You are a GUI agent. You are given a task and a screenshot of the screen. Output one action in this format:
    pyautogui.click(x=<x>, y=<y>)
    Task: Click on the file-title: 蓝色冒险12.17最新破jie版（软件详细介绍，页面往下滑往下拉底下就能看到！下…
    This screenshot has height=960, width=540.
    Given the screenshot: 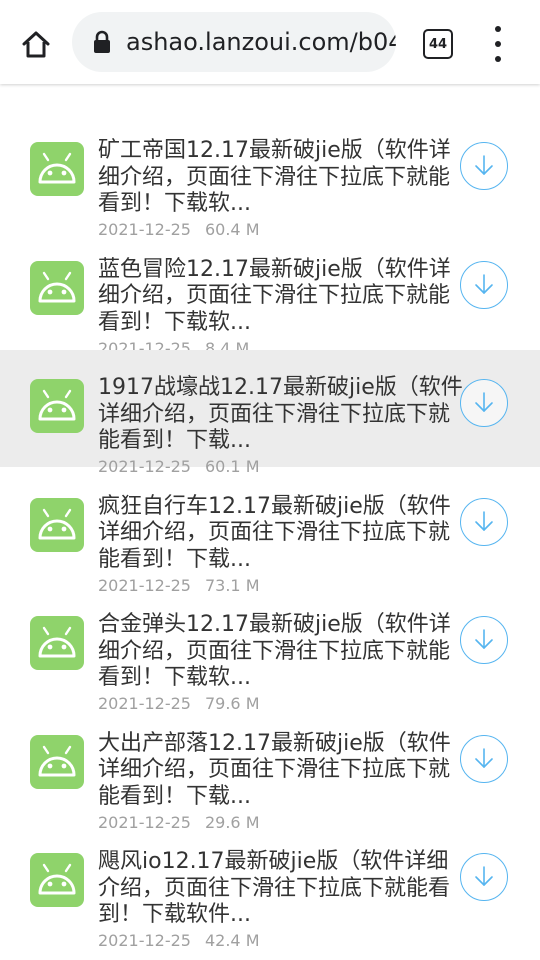 What is the action you would take?
    pyautogui.click(x=284, y=297)
    